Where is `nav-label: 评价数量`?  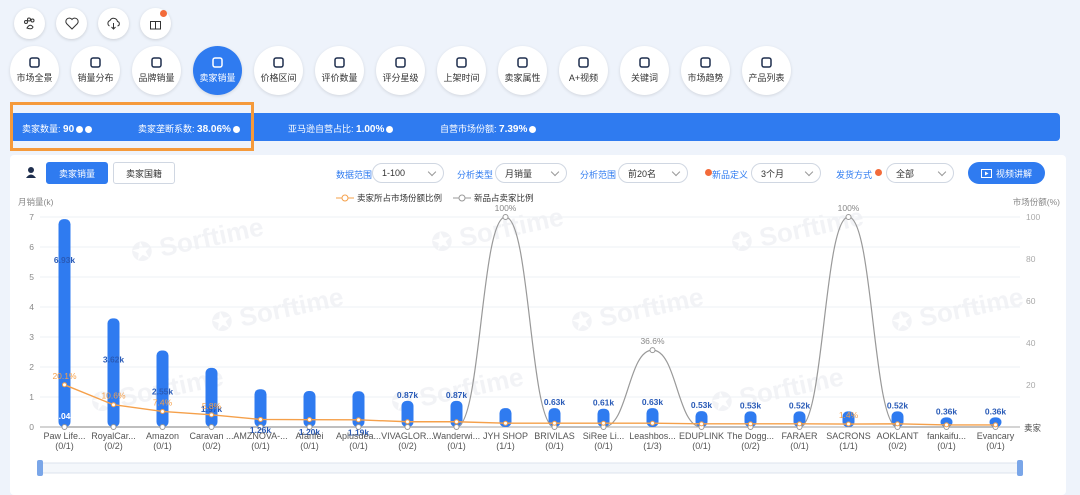
nav-label: 评价数量 is located at coordinates (339, 78).